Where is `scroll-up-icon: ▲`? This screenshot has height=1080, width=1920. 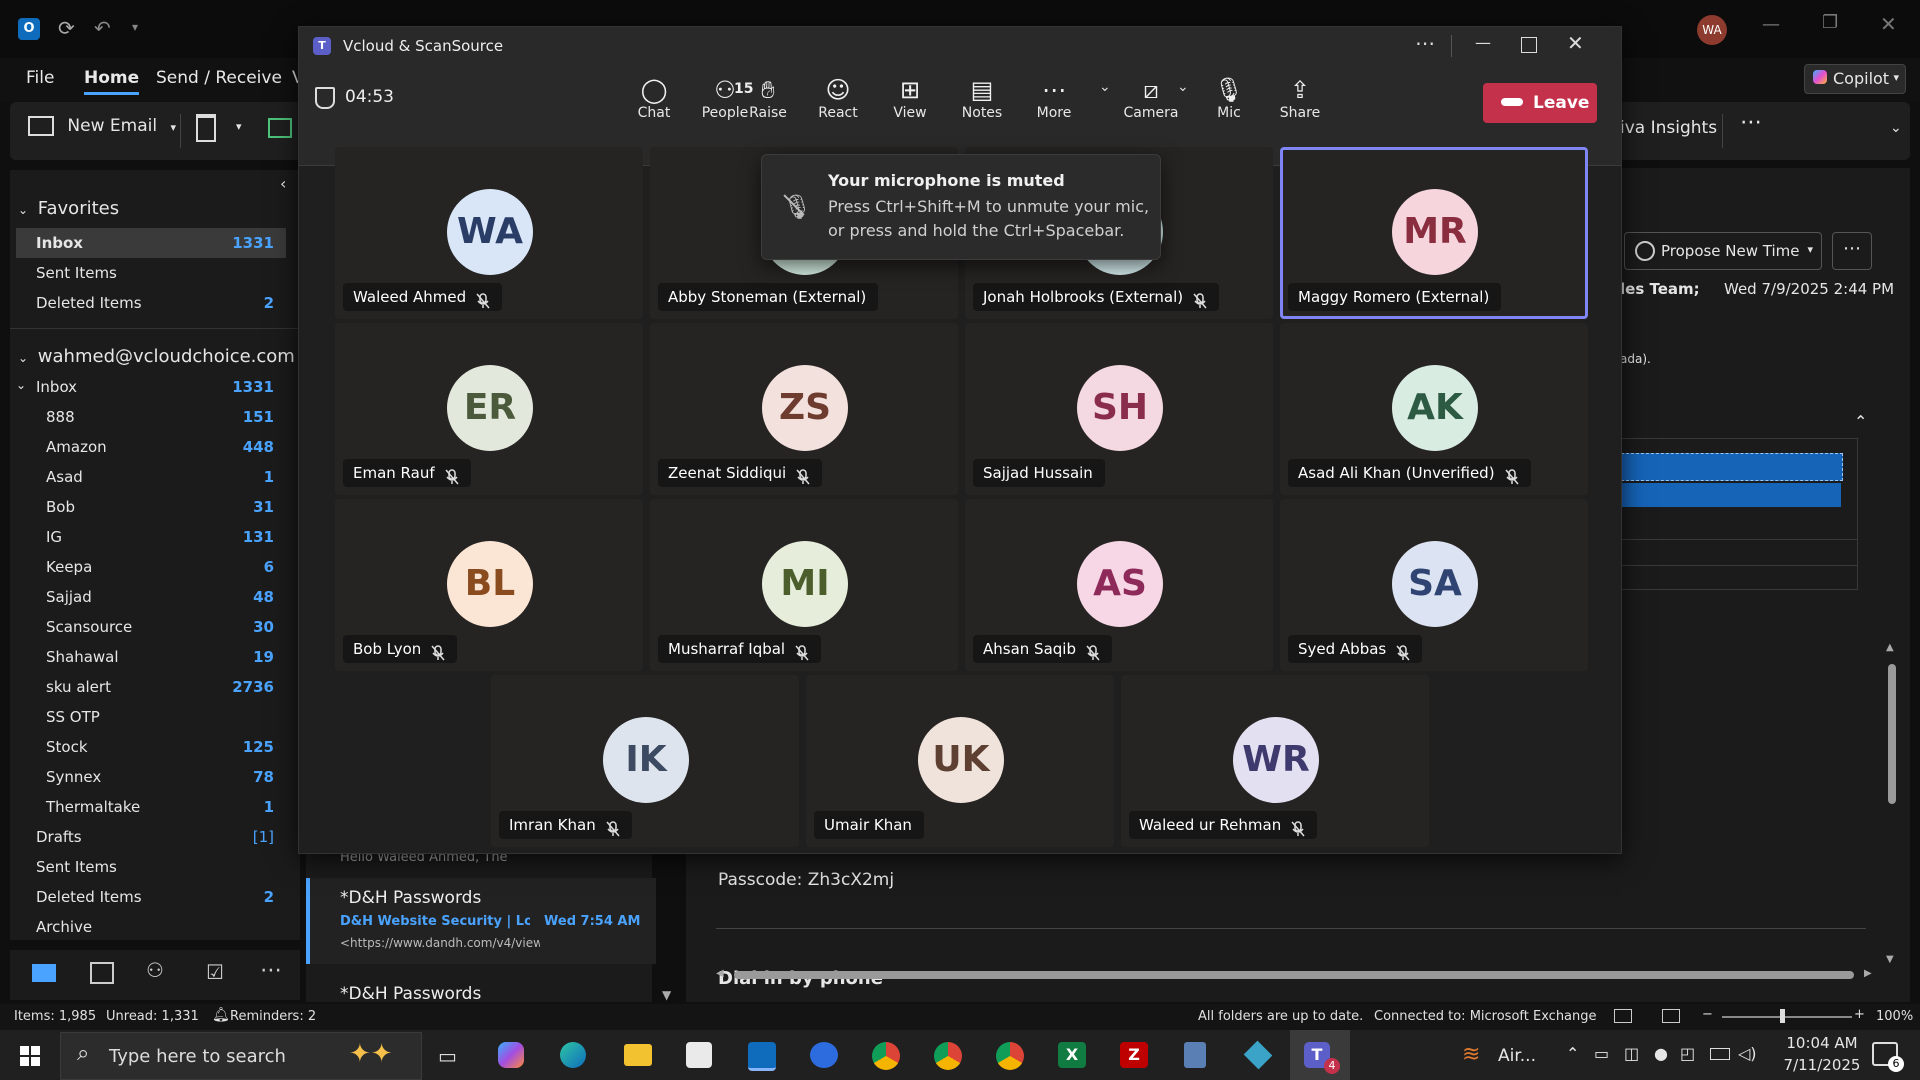
scroll-up-icon: ▲ is located at coordinates (1890, 647).